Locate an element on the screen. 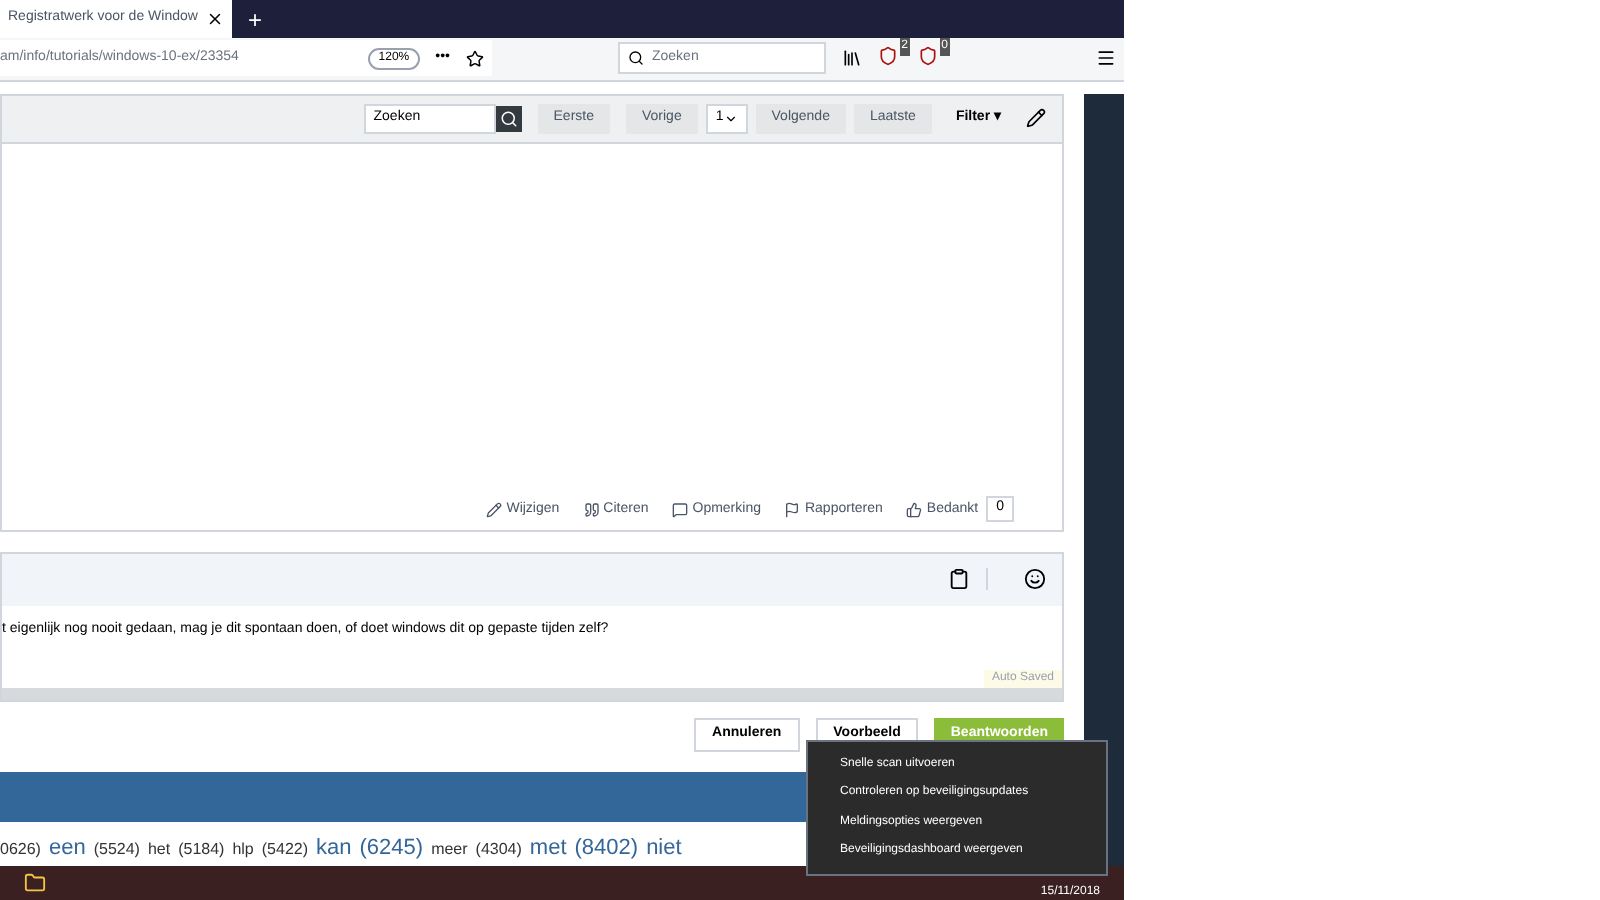 The width and height of the screenshot is (1600, 900). menu-icon is located at coordinates (1106, 58).